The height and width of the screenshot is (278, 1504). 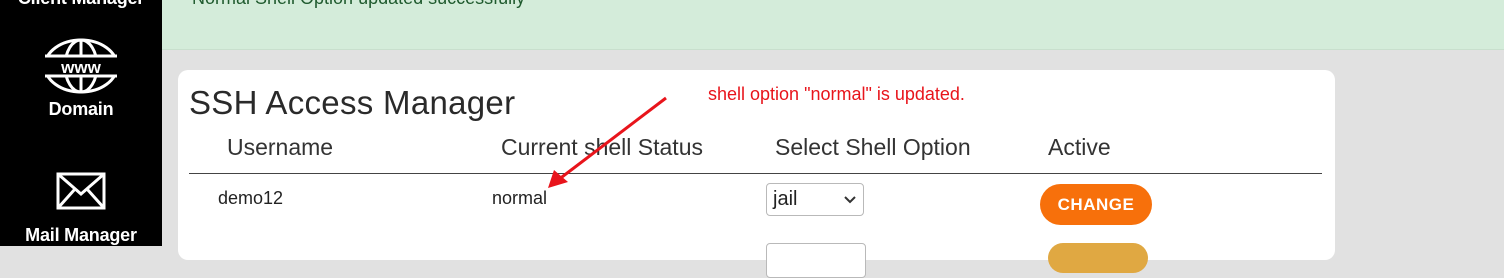 I want to click on change-button: CHANGE, so click(x=1096, y=204).